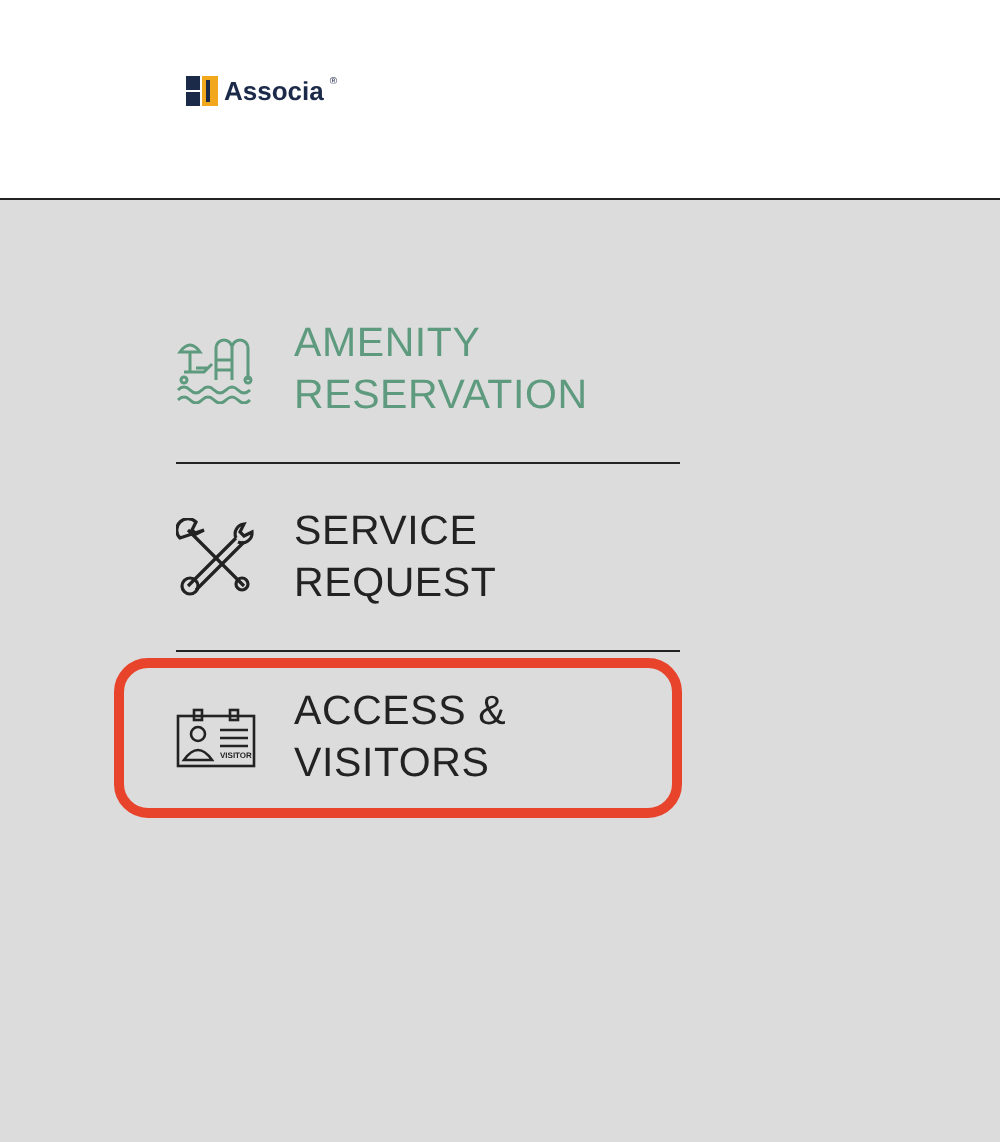 This screenshot has height=1142, width=1000. What do you see at coordinates (216, 738) in the screenshot?
I see `id-card-icon` at bounding box center [216, 738].